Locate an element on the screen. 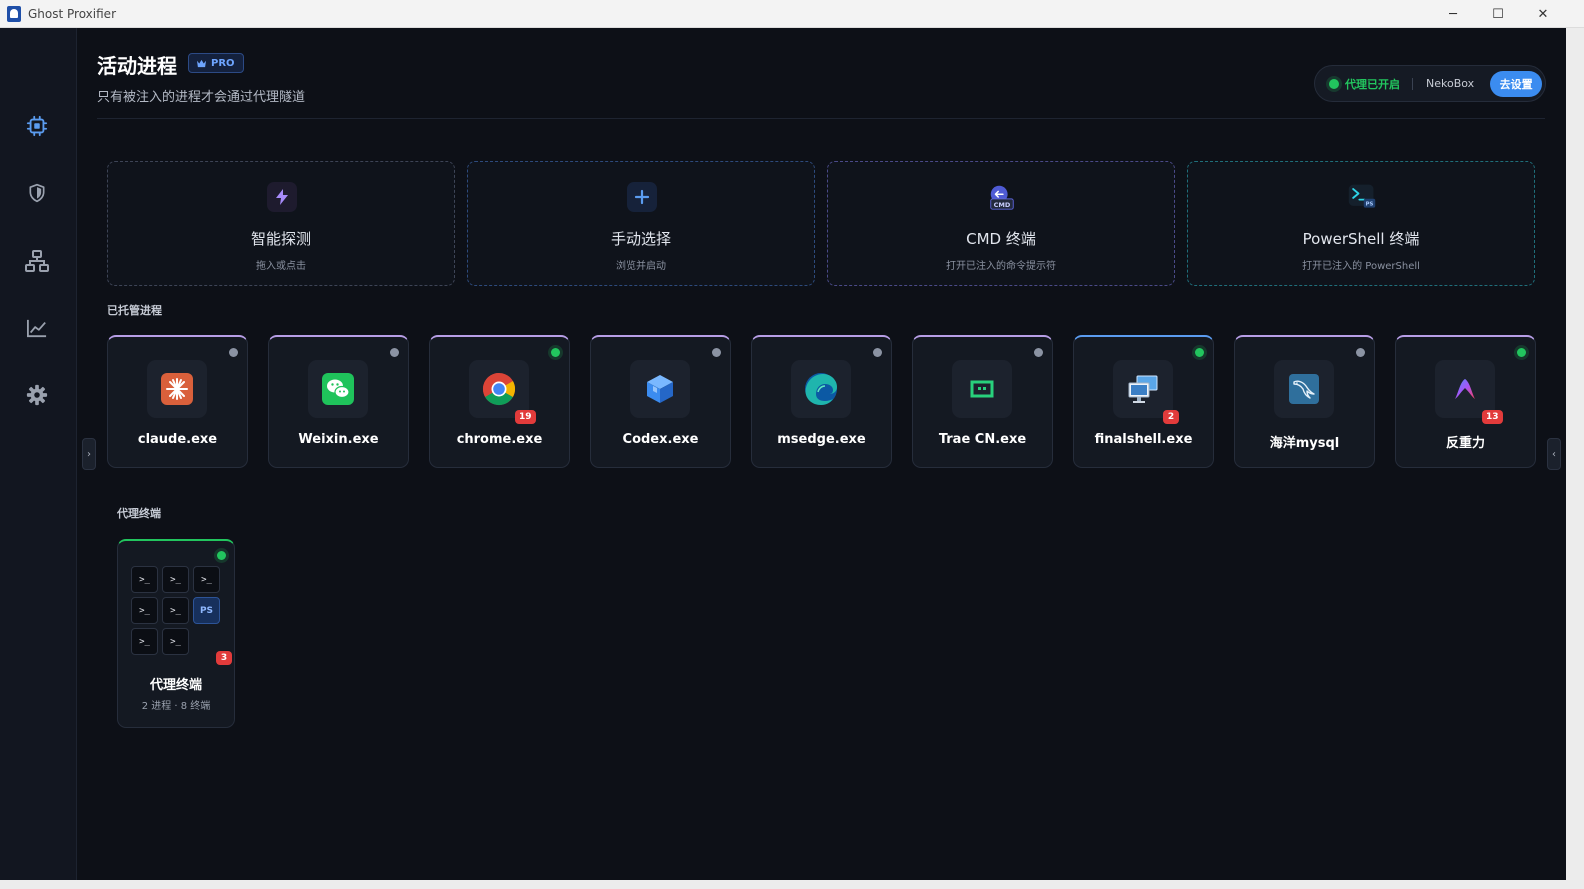  window-edge-right is located at coordinates (1575, 458).